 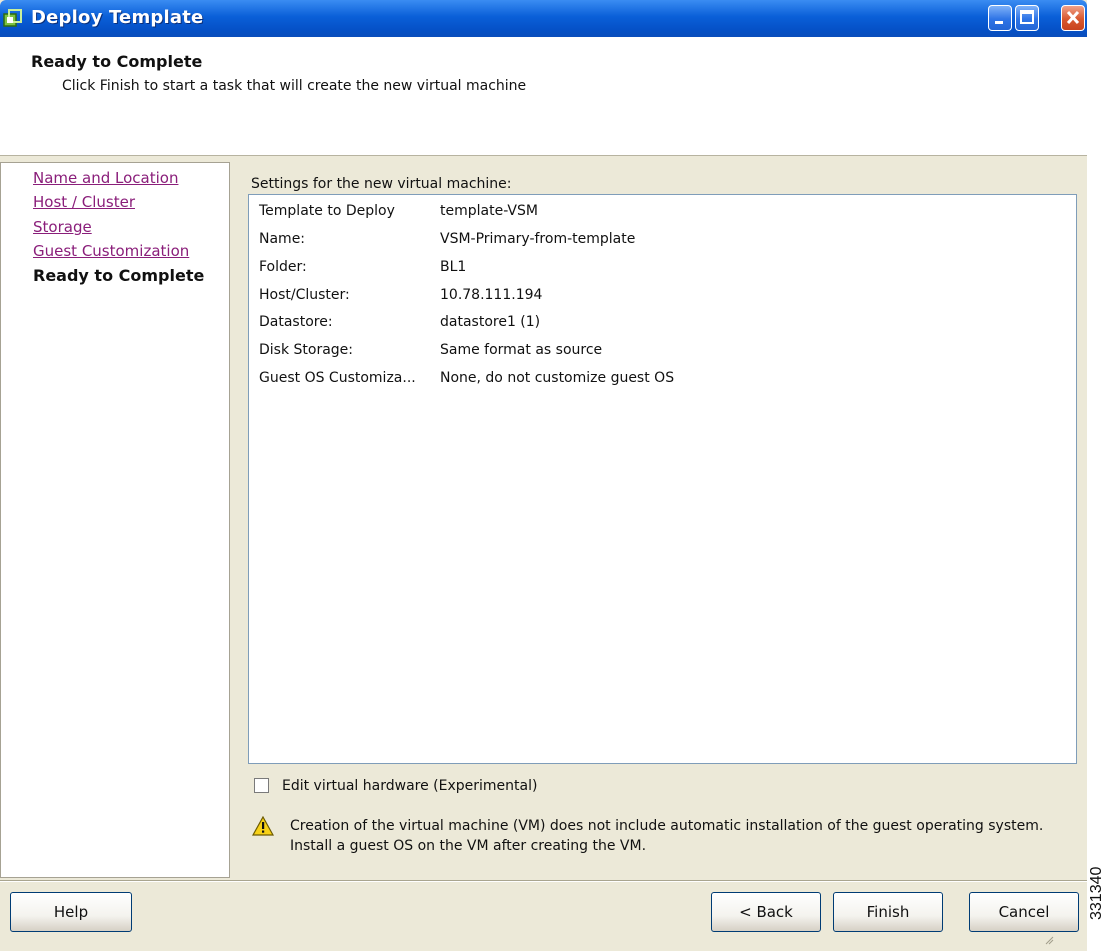 I want to click on nav-item-storage: Storage, so click(x=62, y=227).